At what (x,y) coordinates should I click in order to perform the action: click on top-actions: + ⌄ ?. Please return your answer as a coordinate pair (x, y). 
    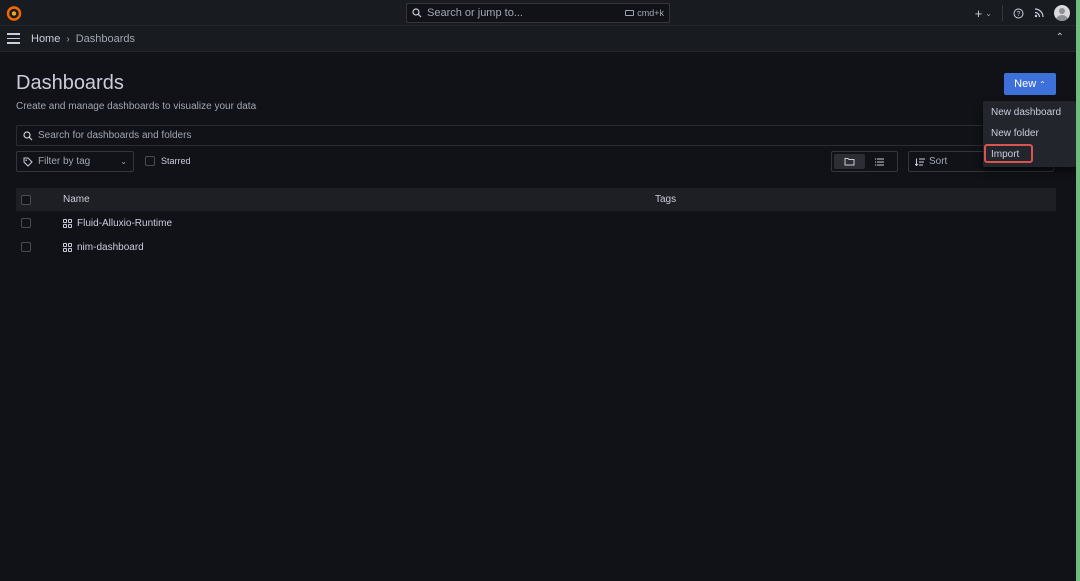
    Looking at the image, I should click on (1022, 13).